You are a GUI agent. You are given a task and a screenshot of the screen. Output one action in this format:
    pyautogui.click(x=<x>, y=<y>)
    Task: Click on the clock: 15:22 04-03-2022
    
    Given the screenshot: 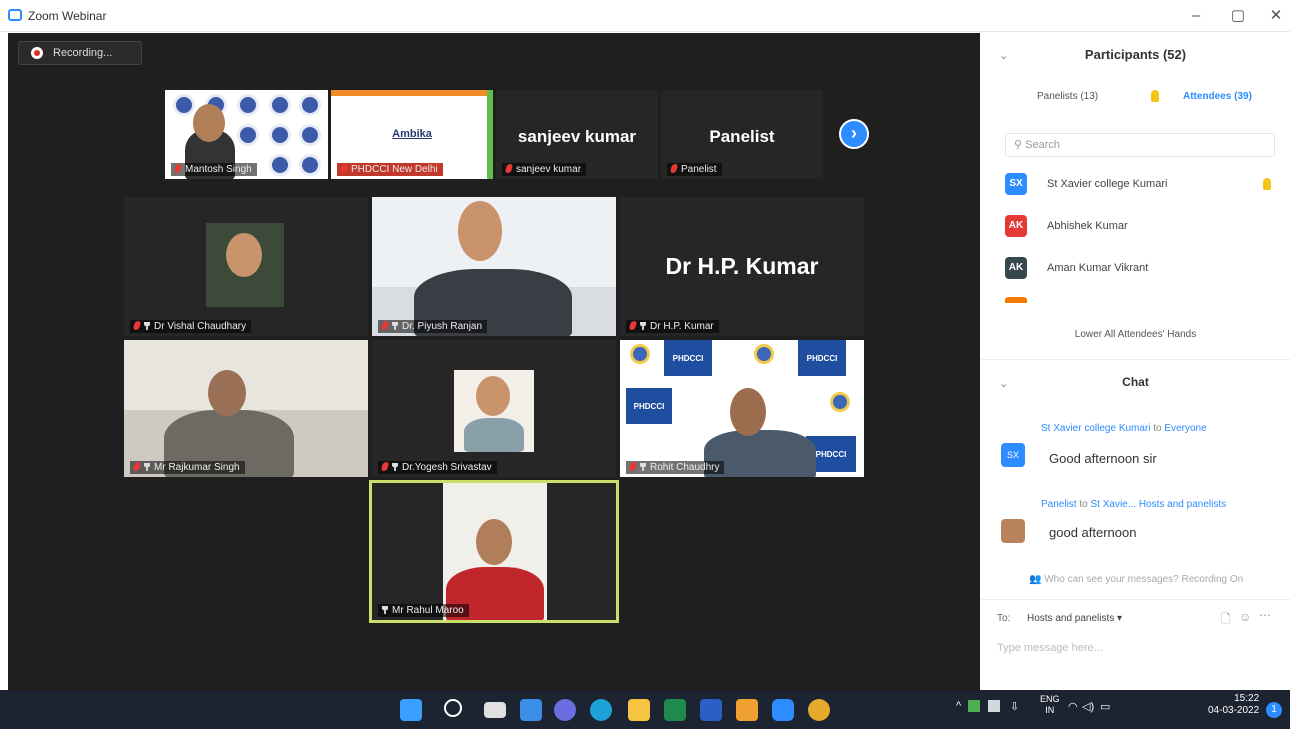 What is the action you would take?
    pyautogui.click(x=1233, y=705)
    